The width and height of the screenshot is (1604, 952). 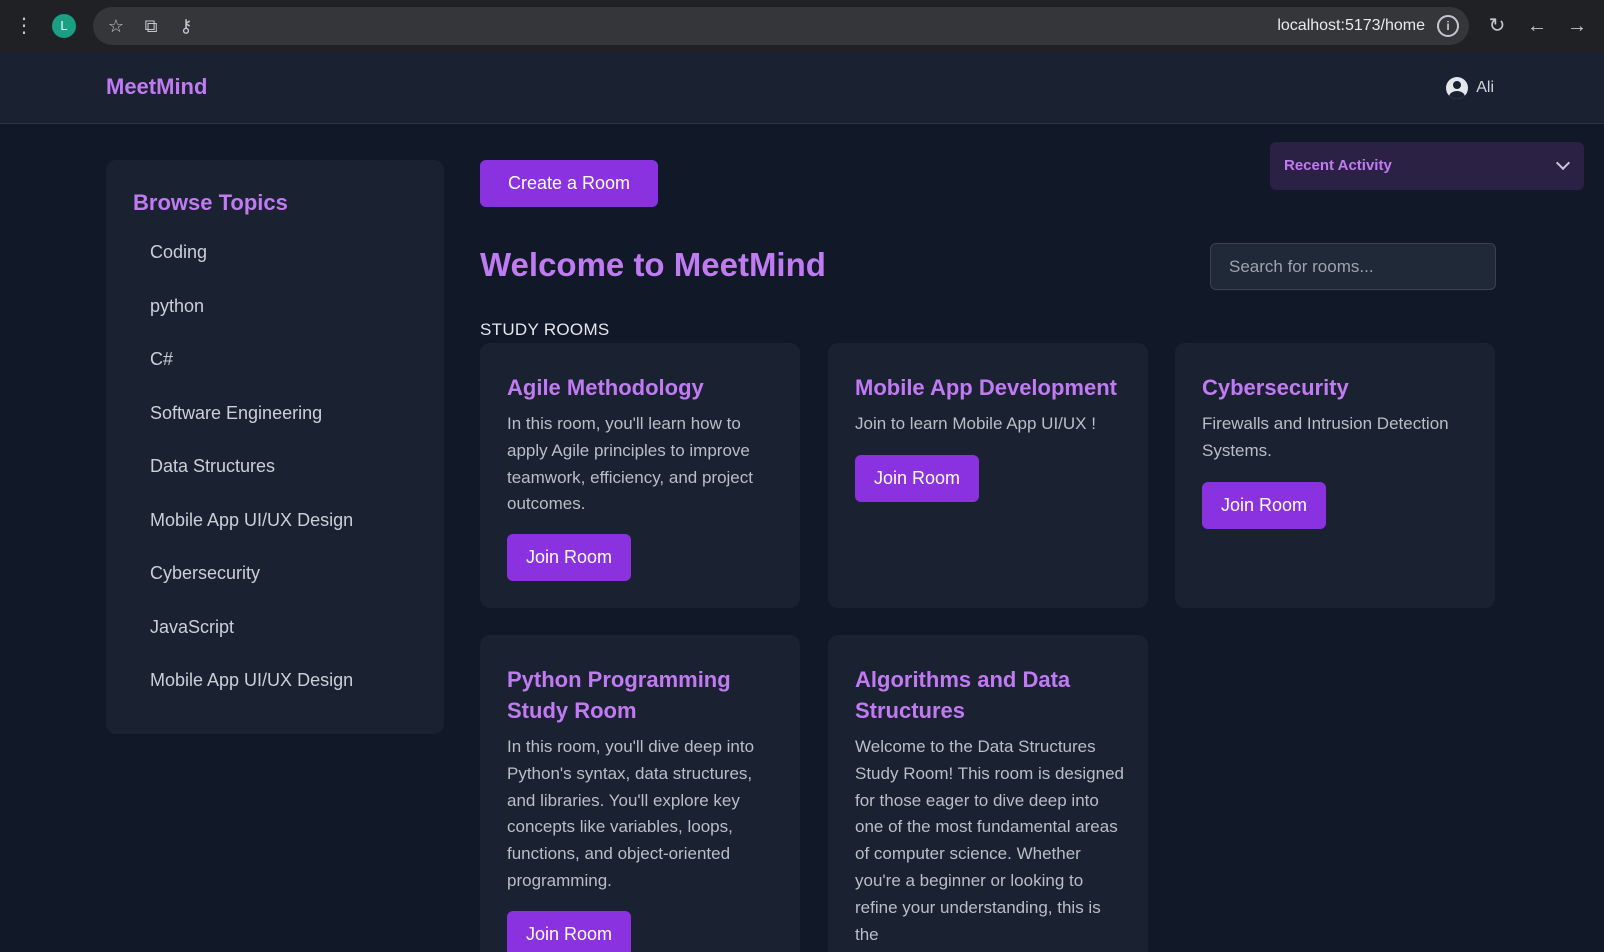 I want to click on create-room-button: Create a Room, so click(x=569, y=183).